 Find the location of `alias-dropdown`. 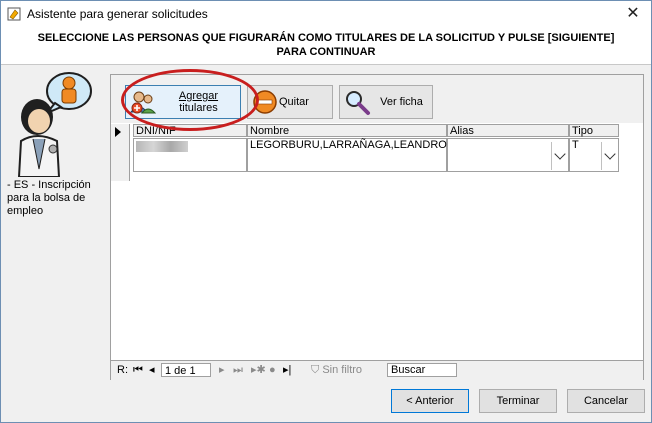

alias-dropdown is located at coordinates (559, 156).